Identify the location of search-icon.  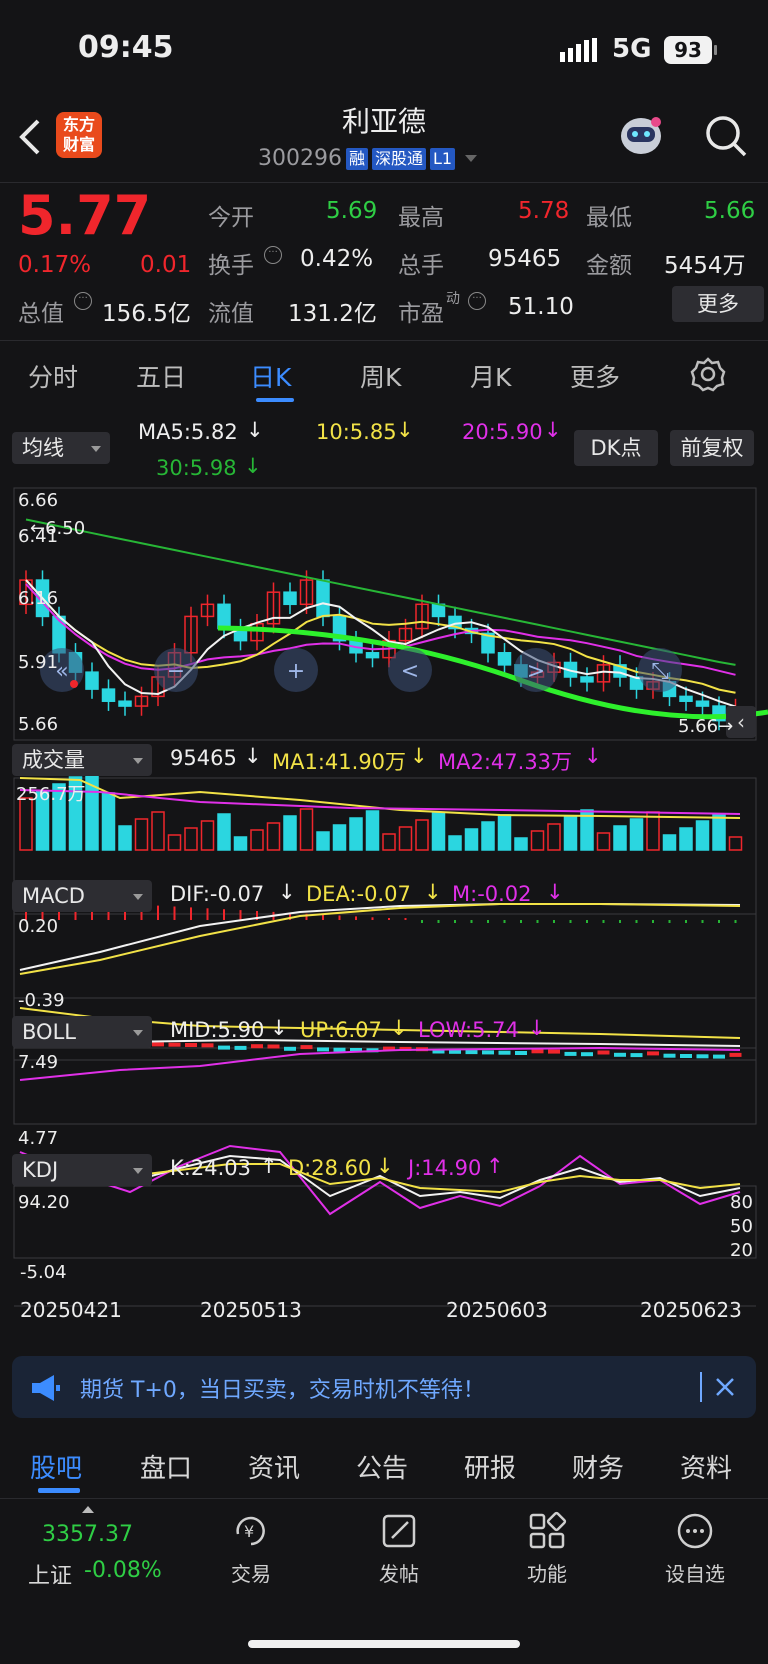
(726, 136).